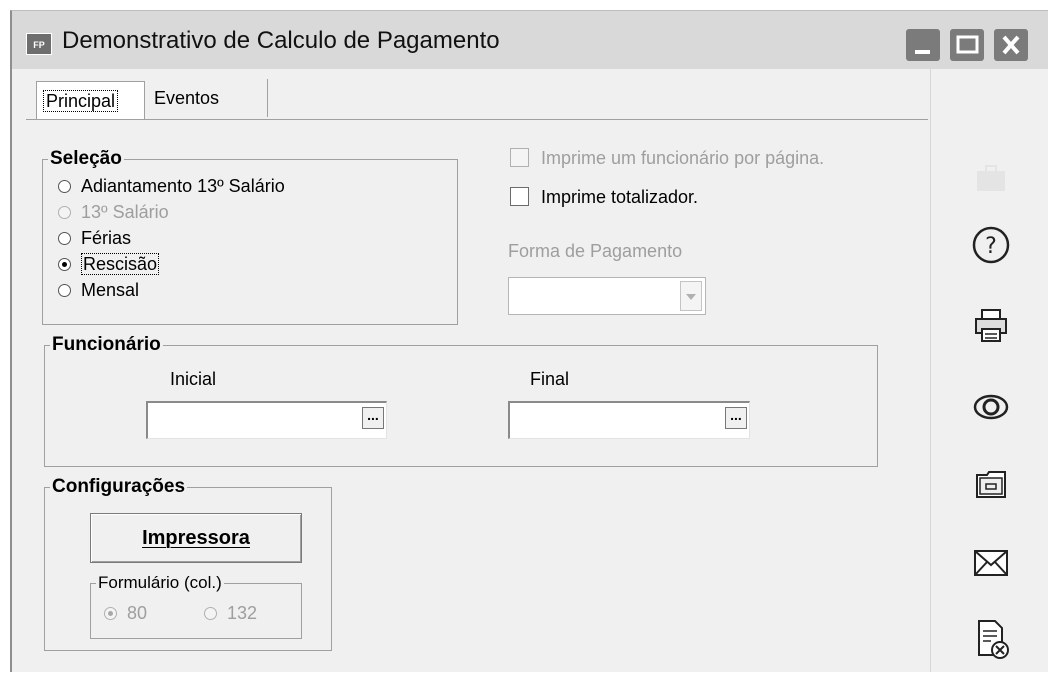  I want to click on close-button, so click(1011, 45).